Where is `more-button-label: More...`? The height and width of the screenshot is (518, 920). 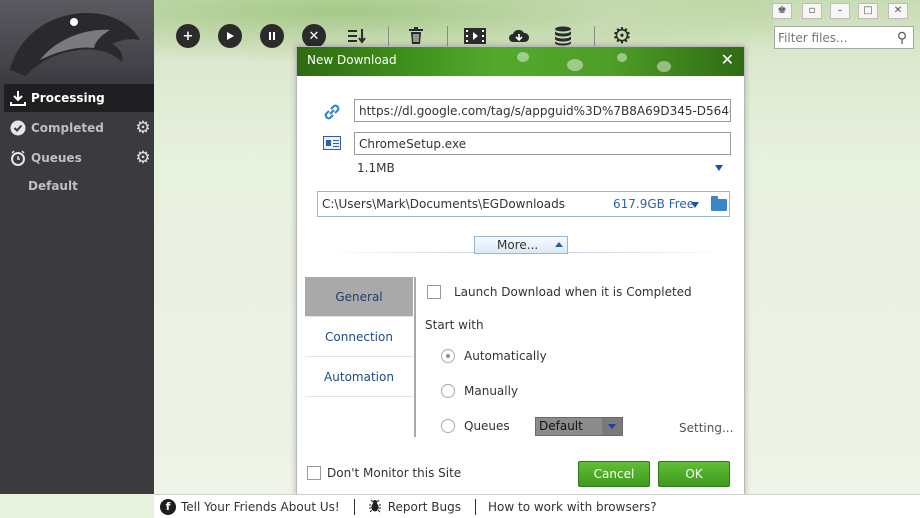 more-button-label: More... is located at coordinates (518, 245).